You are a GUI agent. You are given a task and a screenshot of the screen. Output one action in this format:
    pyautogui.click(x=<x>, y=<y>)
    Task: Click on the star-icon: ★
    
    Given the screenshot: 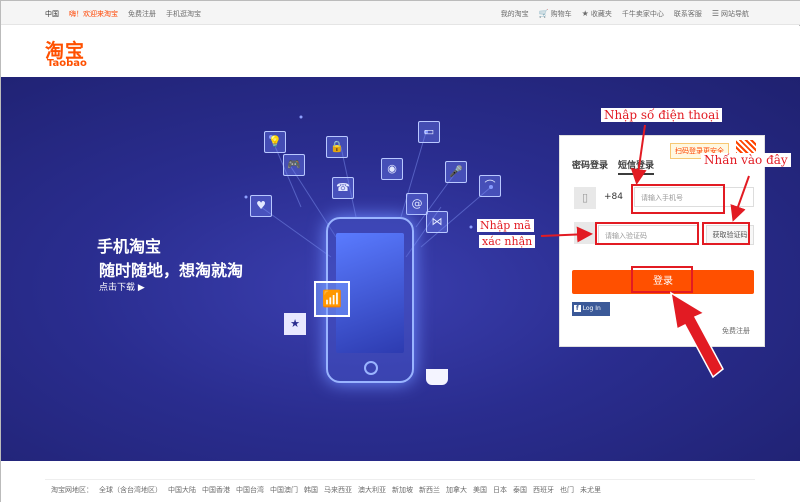 What is the action you would take?
    pyautogui.click(x=585, y=13)
    